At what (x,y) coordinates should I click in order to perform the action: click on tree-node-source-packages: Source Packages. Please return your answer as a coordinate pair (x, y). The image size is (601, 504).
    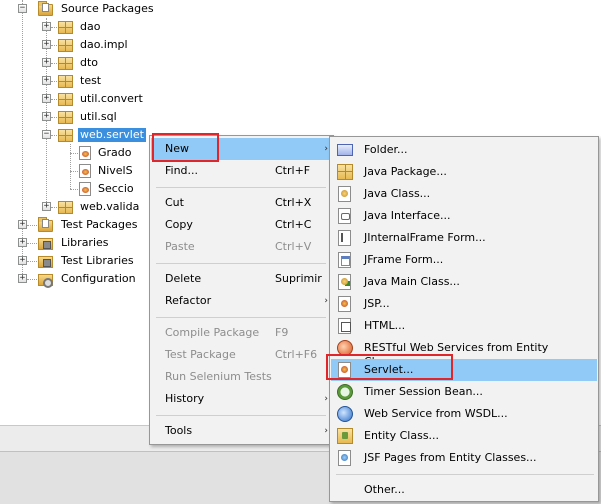
    Looking at the image, I should click on (97, 9).